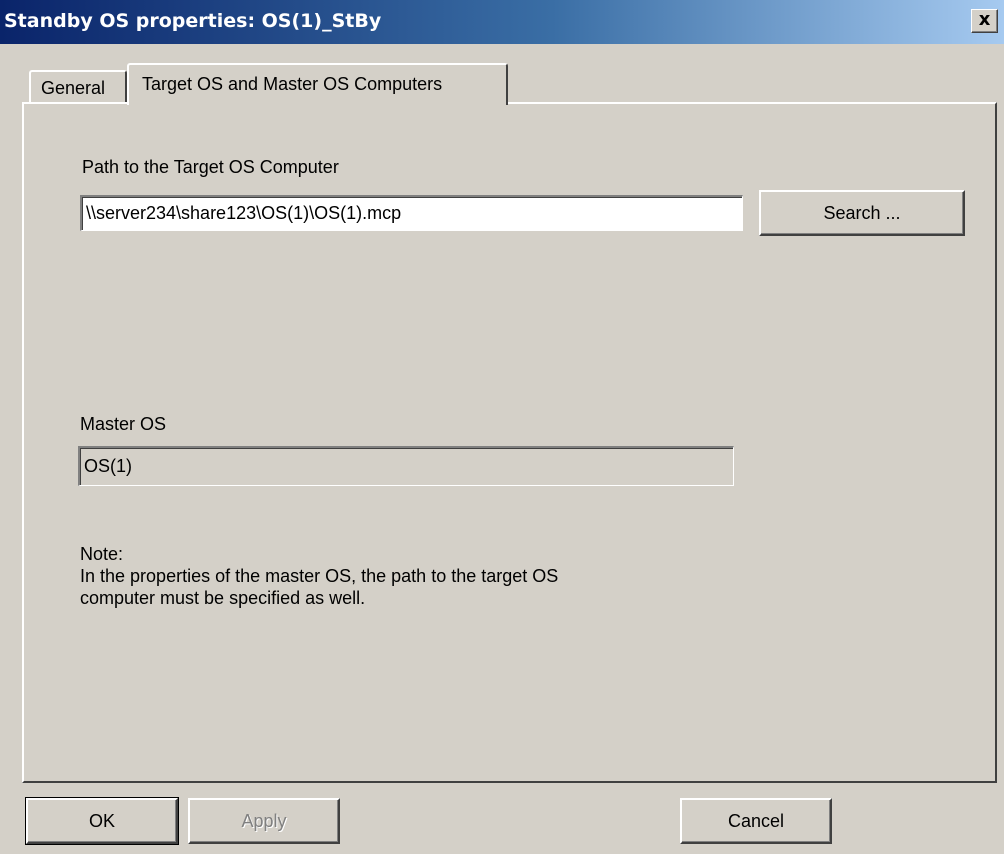 The image size is (1004, 854). Describe the element at coordinates (102, 554) in the screenshot. I see `note-heading: Note:` at that location.